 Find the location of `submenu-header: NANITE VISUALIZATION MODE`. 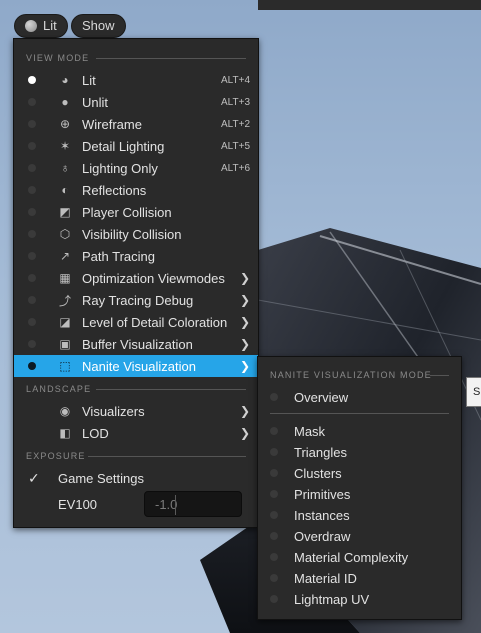

submenu-header: NANITE VISUALIZATION MODE is located at coordinates (351, 375).